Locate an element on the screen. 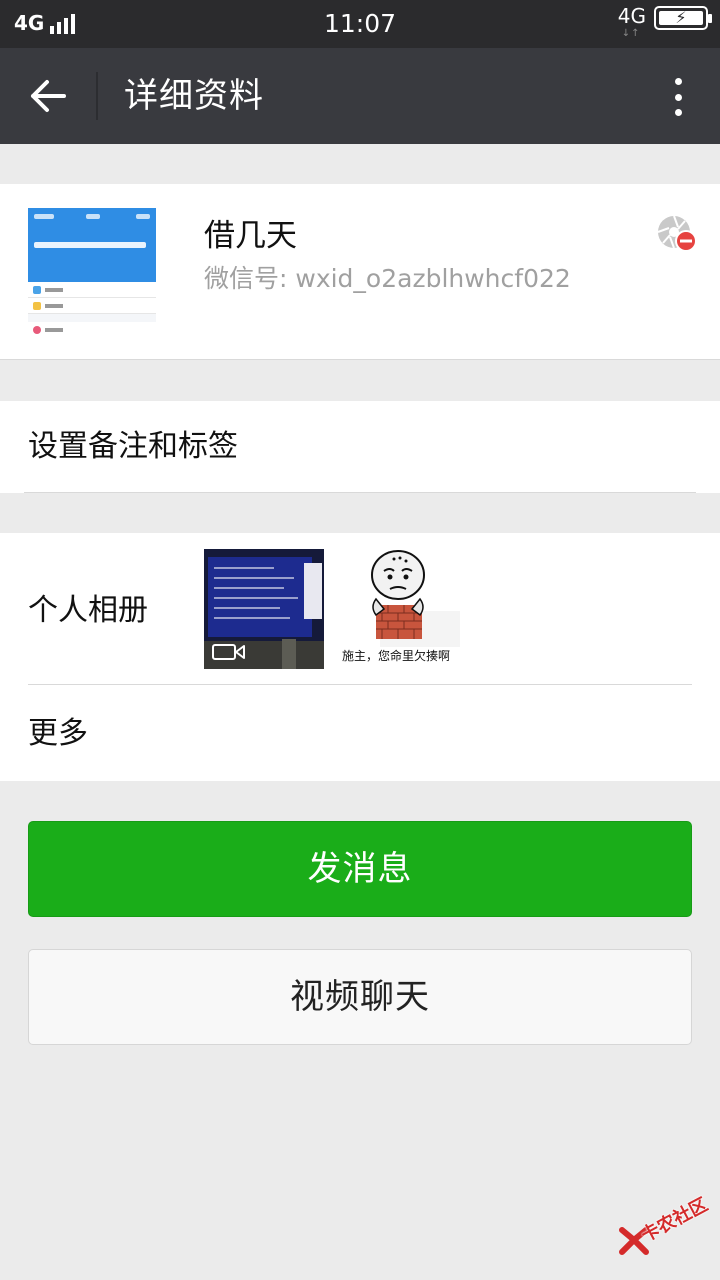  network-type-right: 4G is located at coordinates (631, 16).